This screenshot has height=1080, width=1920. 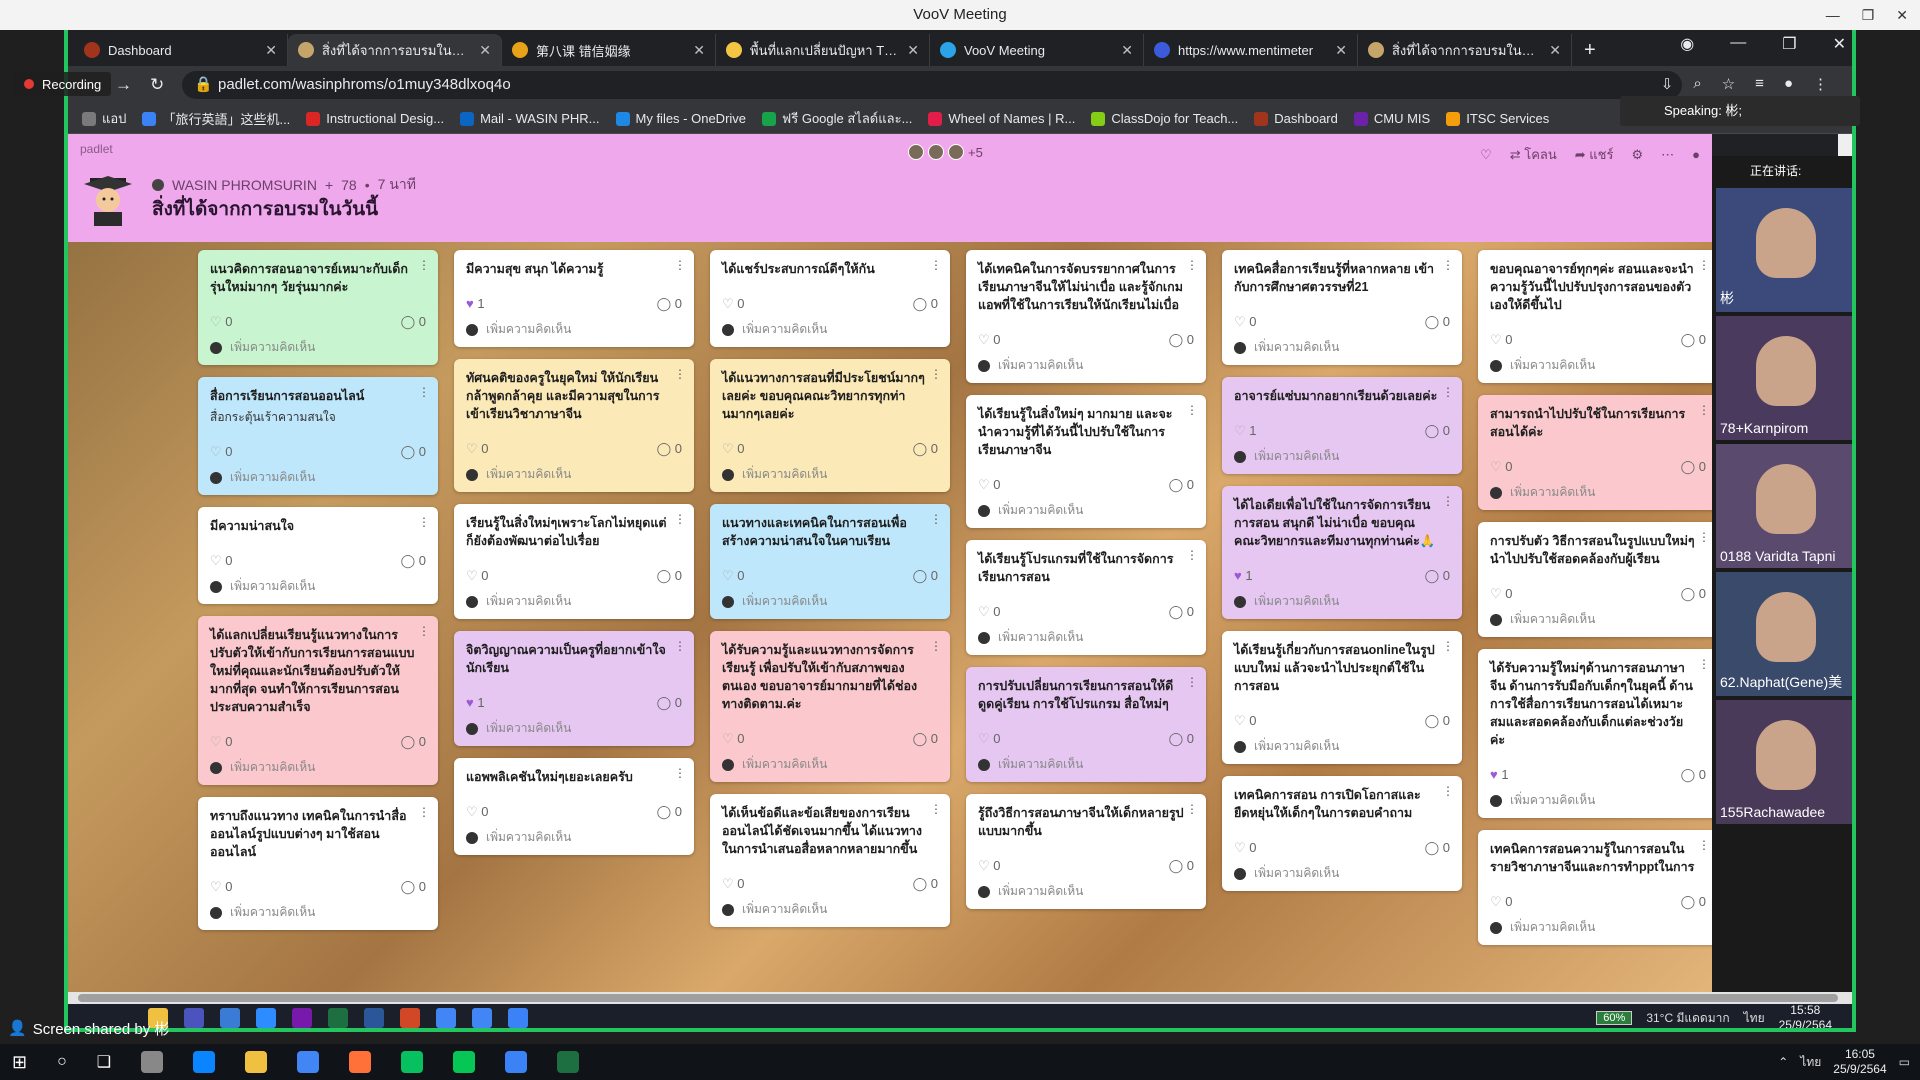 What do you see at coordinates (19, 1062) in the screenshot?
I see `windows-start-icon: ⊞` at bounding box center [19, 1062].